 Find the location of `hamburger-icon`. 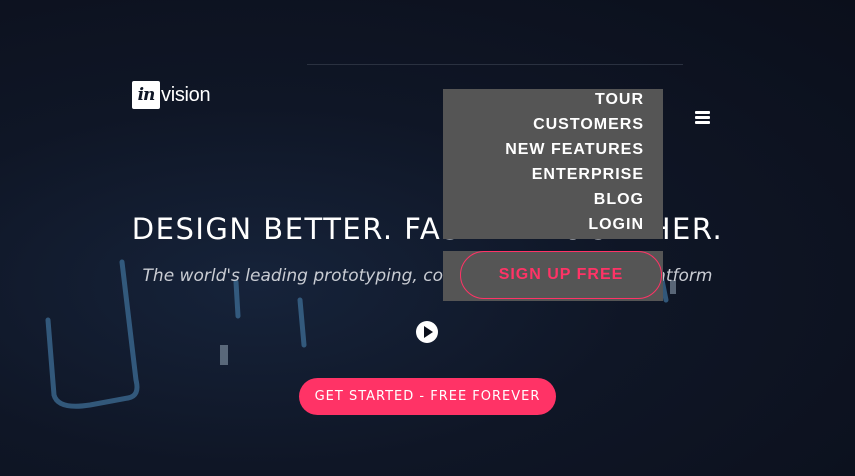

hamburger-icon is located at coordinates (702, 118).